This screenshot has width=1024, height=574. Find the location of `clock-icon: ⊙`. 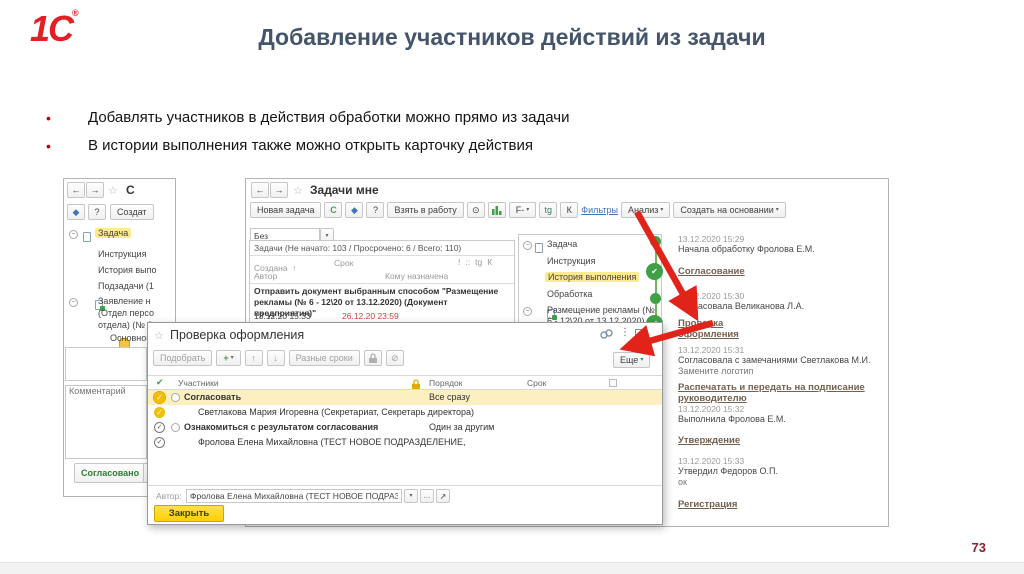

clock-icon: ⊙ is located at coordinates (475, 209).